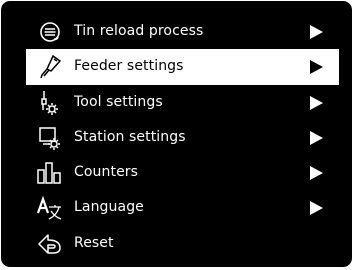 The image size is (354, 270). Describe the element at coordinates (50, 138) in the screenshot. I see `station-settings-icon` at that location.